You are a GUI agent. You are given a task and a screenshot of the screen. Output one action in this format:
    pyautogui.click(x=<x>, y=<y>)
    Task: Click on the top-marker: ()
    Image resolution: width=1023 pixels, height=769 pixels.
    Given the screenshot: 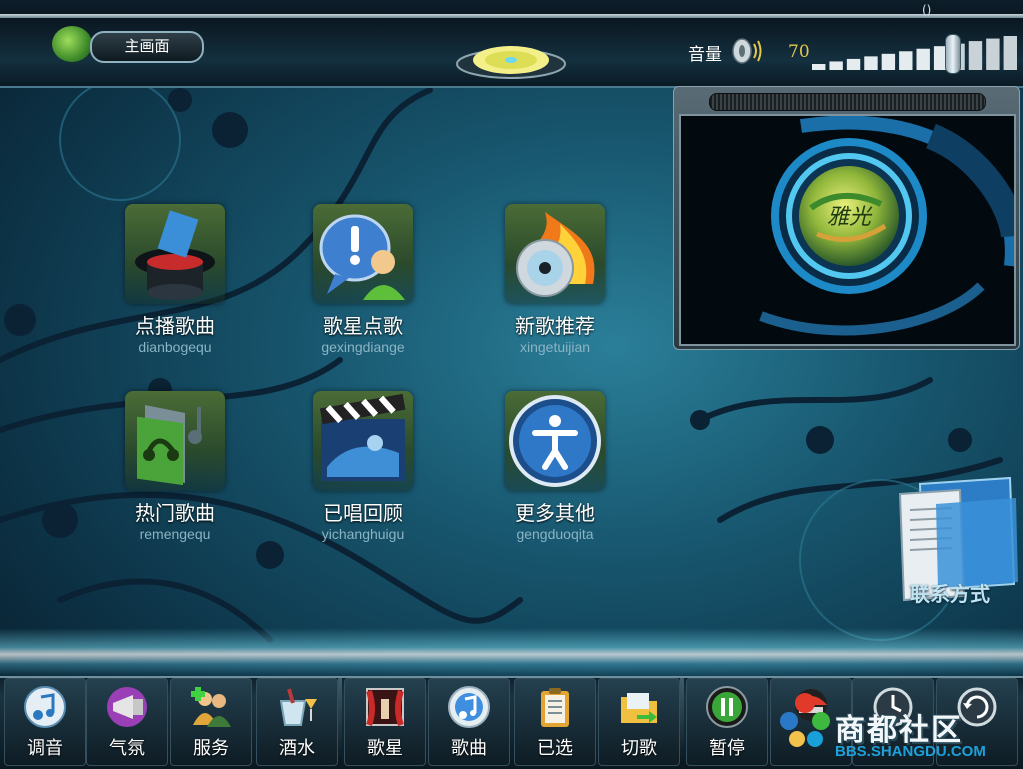 What is the action you would take?
    pyautogui.click(x=927, y=10)
    